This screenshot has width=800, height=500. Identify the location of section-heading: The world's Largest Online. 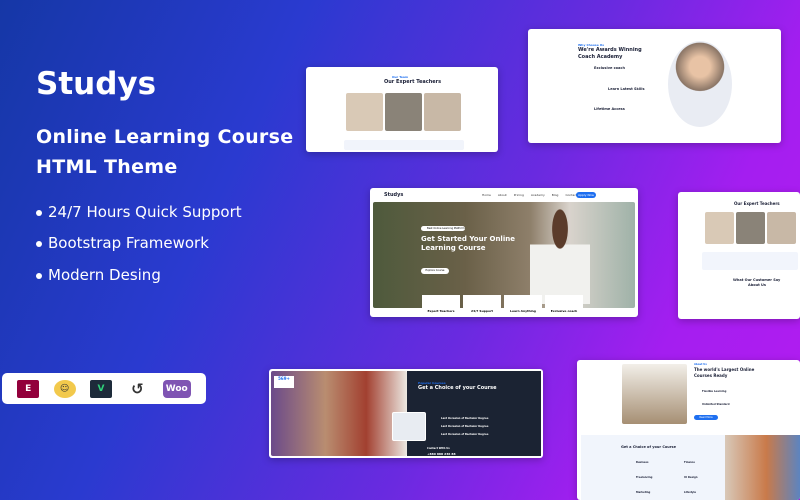
(724, 369).